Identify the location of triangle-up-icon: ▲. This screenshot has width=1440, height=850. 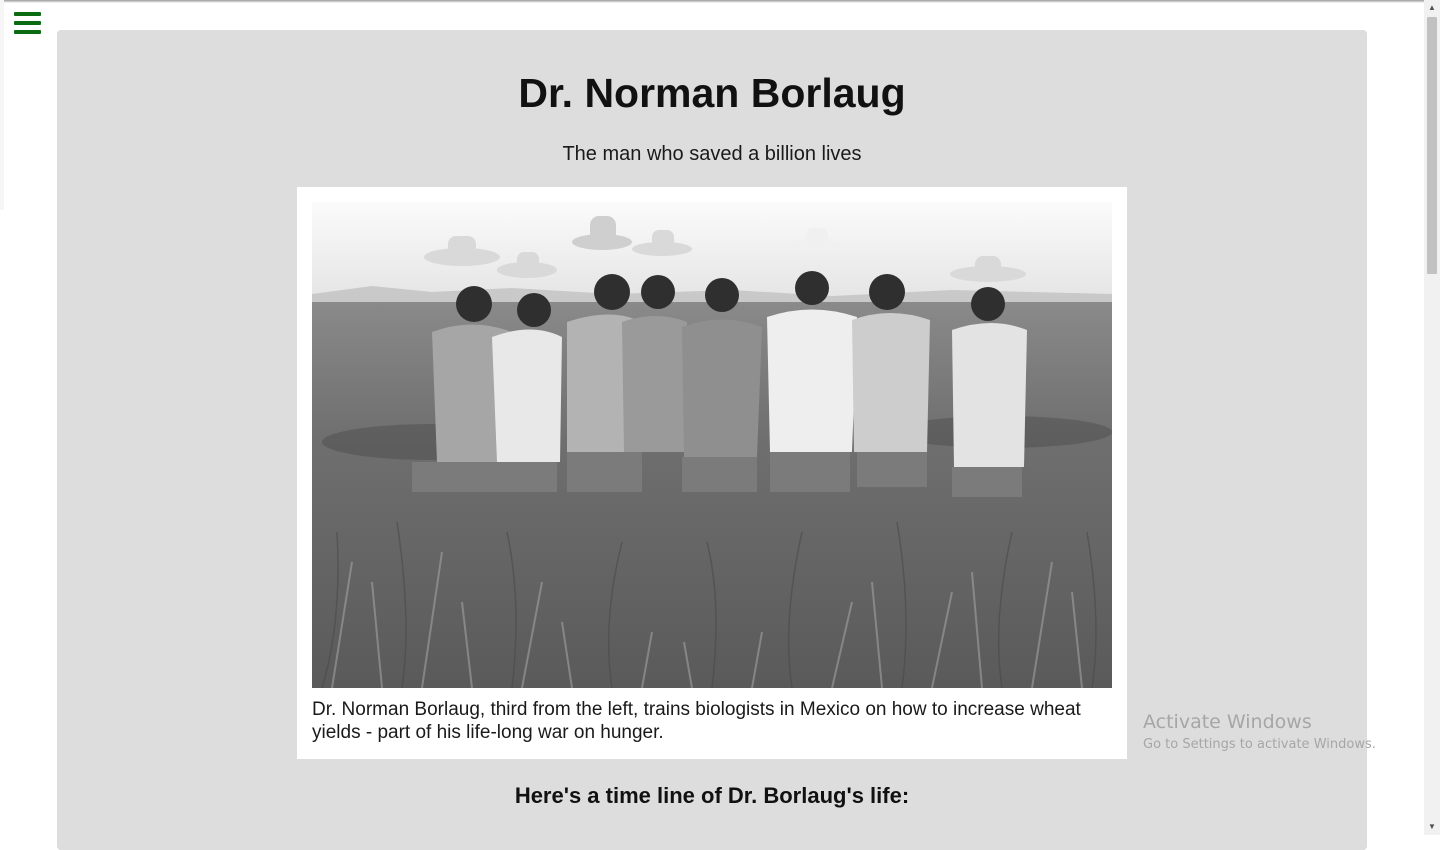
(1432, 8).